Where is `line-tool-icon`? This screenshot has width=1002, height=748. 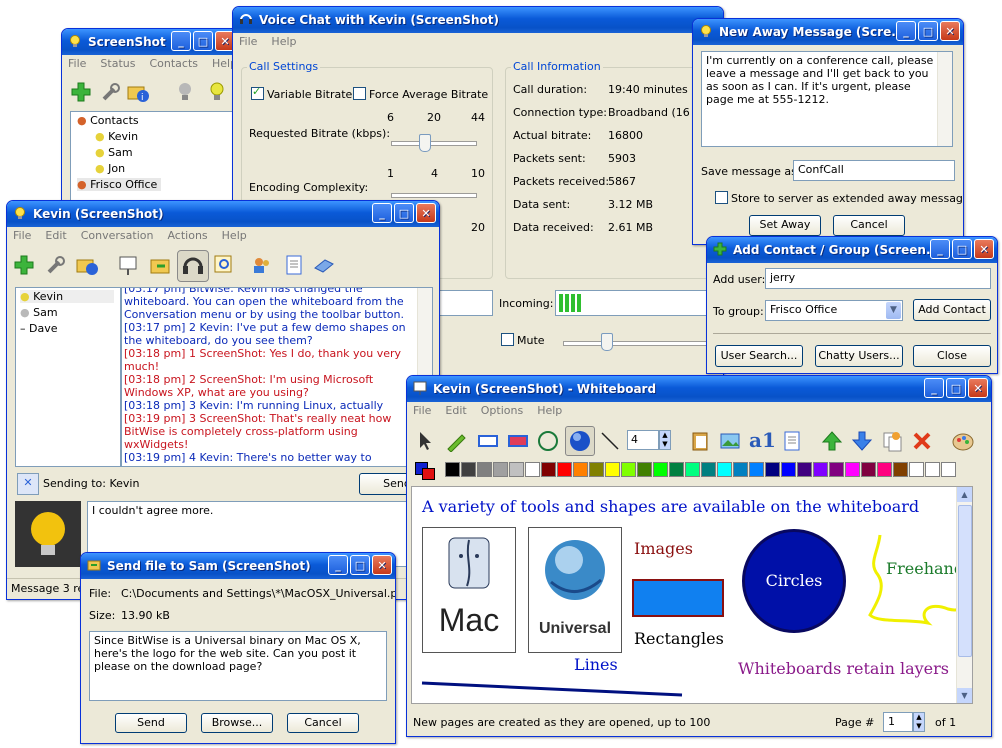
line-tool-icon is located at coordinates (610, 441).